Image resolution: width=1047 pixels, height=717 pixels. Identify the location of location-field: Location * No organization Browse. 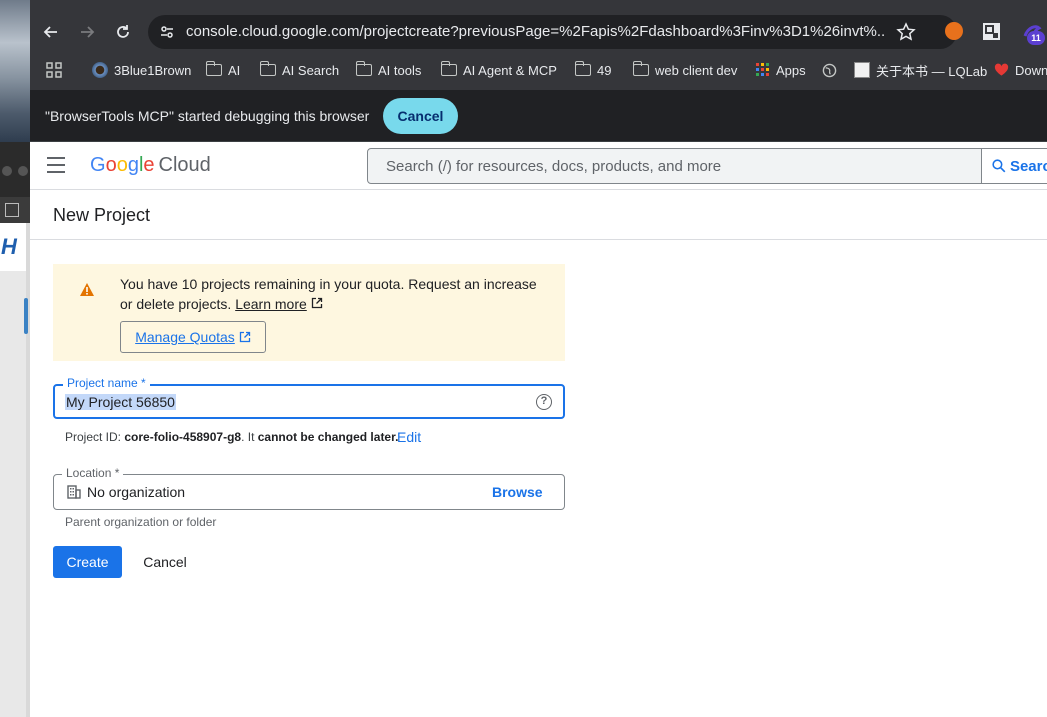
(309, 488).